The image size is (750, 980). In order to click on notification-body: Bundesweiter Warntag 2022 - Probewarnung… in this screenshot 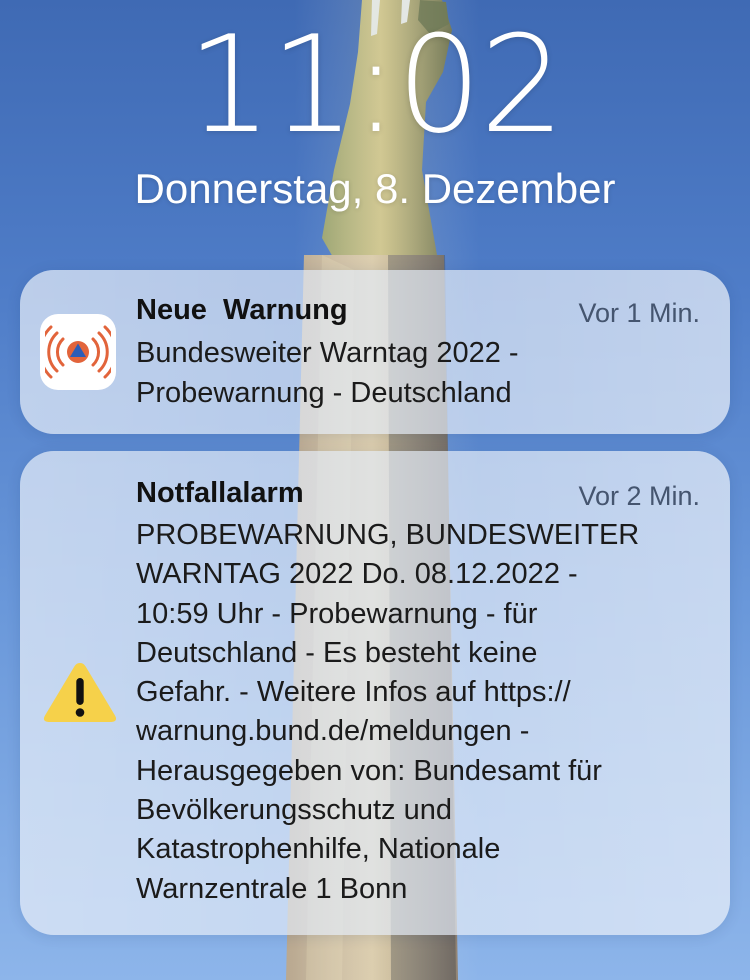, I will do `click(327, 373)`.